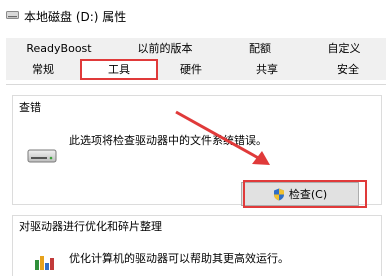  I want to click on tab-sharing: 共享, so click(267, 69).